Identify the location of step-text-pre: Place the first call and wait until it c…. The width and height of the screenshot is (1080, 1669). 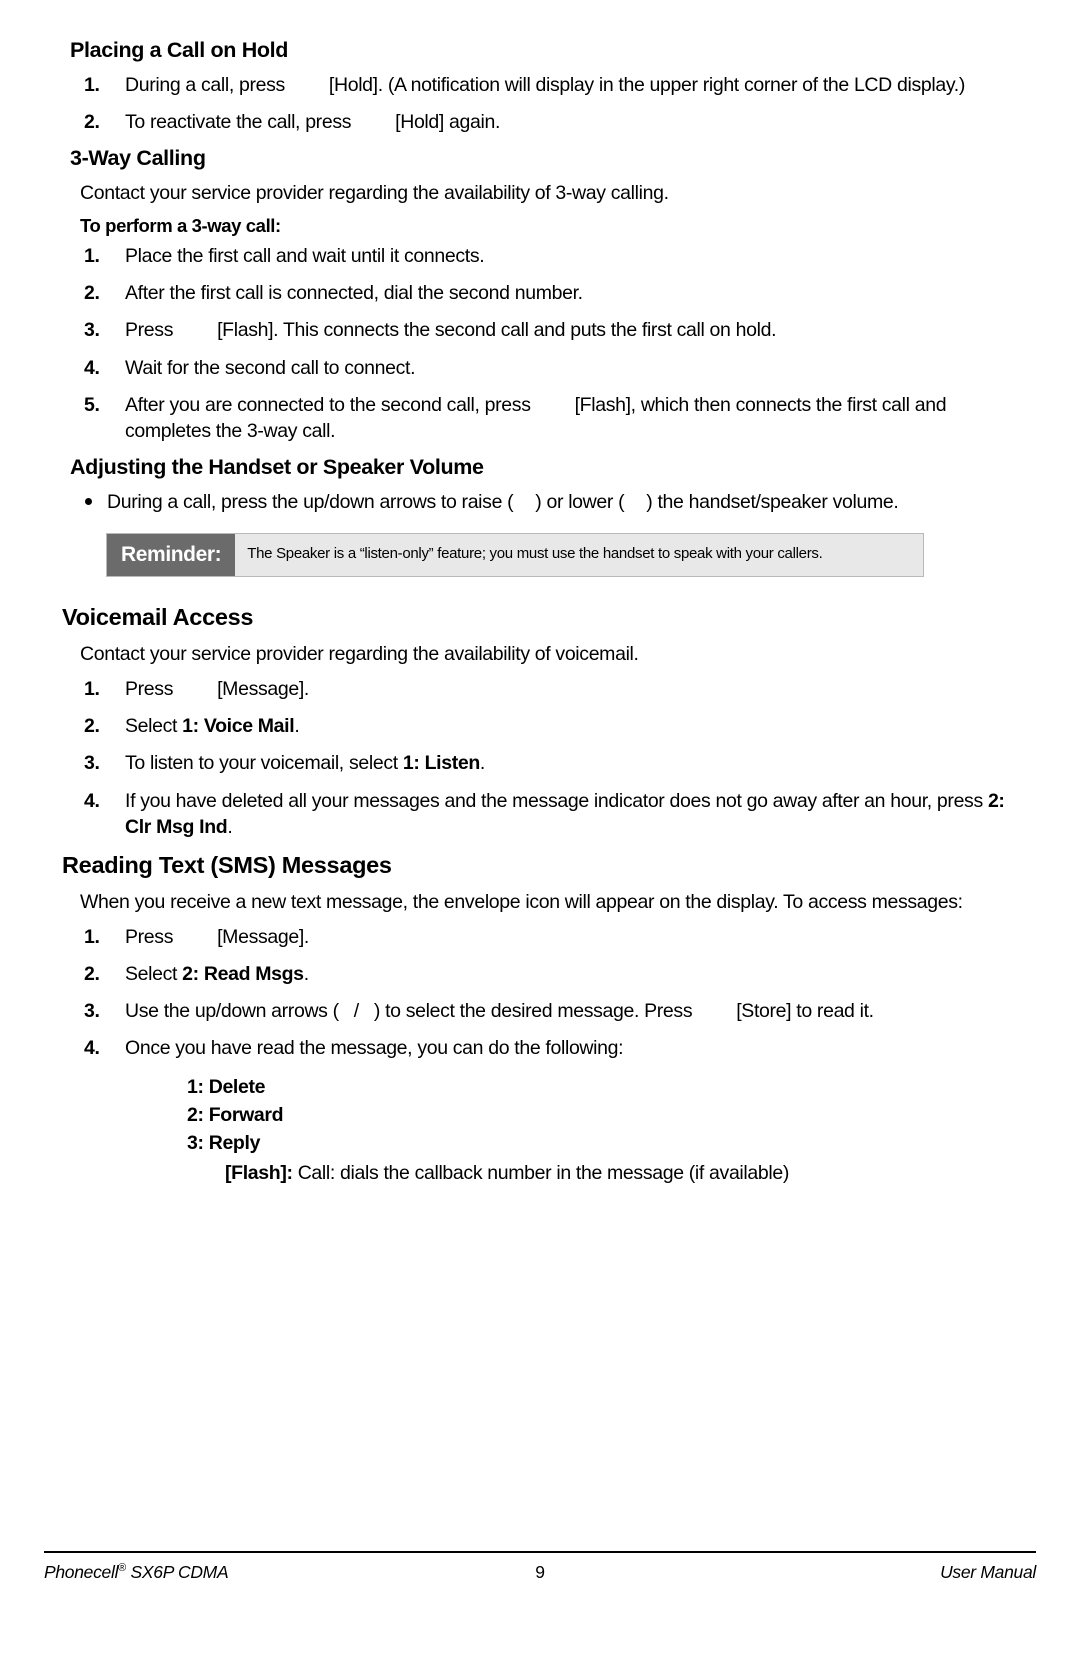
(305, 256).